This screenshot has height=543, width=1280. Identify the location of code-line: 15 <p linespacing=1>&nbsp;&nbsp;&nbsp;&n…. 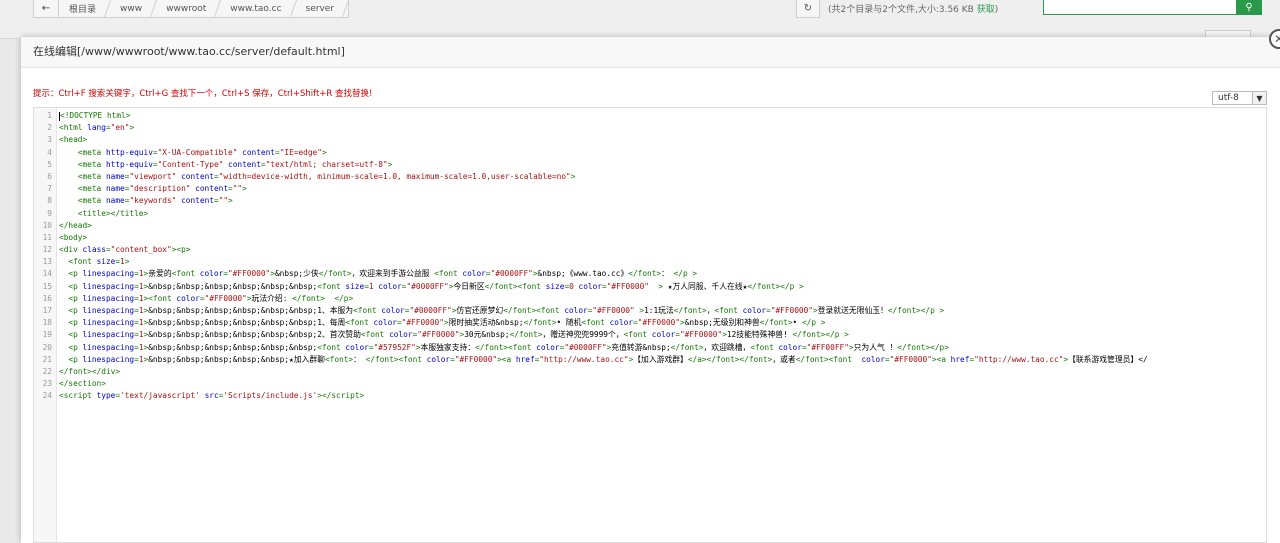
(650, 287).